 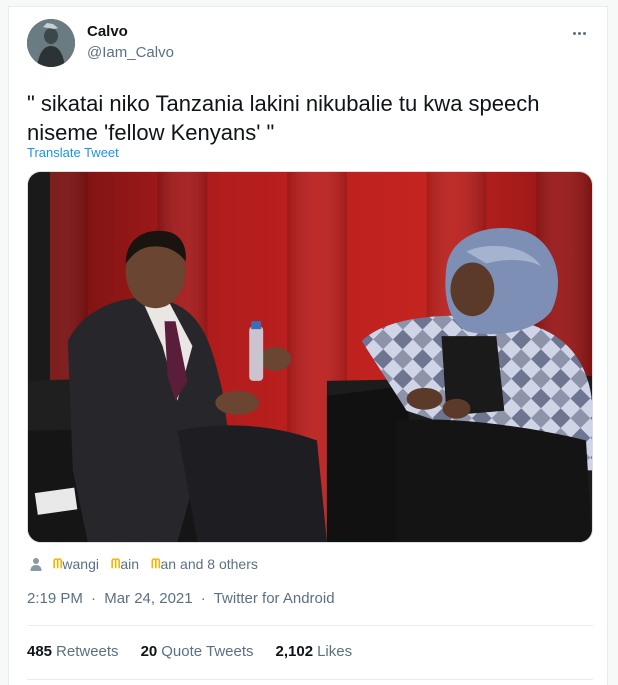 I want to click on liker-mark-3: ᗰ, so click(x=156, y=563).